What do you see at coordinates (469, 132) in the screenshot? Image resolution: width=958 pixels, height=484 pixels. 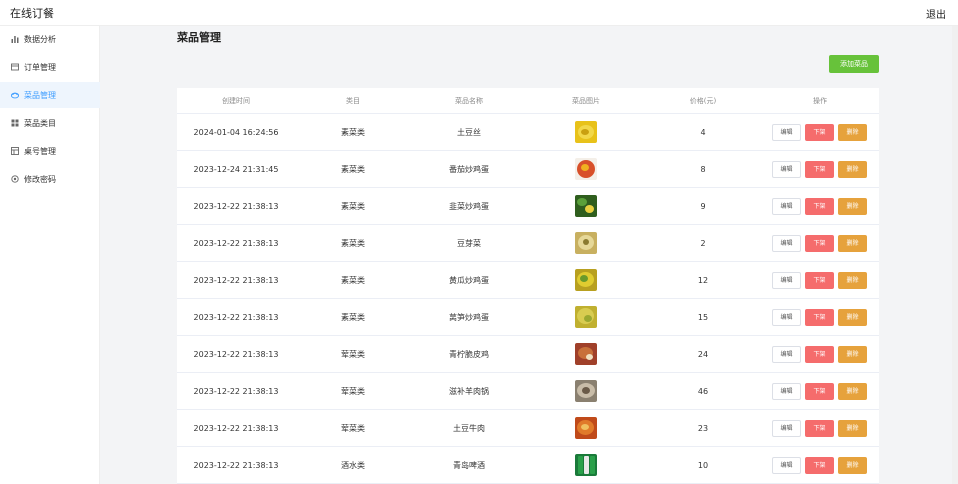 I see `cell-name: 土豆丝` at bounding box center [469, 132].